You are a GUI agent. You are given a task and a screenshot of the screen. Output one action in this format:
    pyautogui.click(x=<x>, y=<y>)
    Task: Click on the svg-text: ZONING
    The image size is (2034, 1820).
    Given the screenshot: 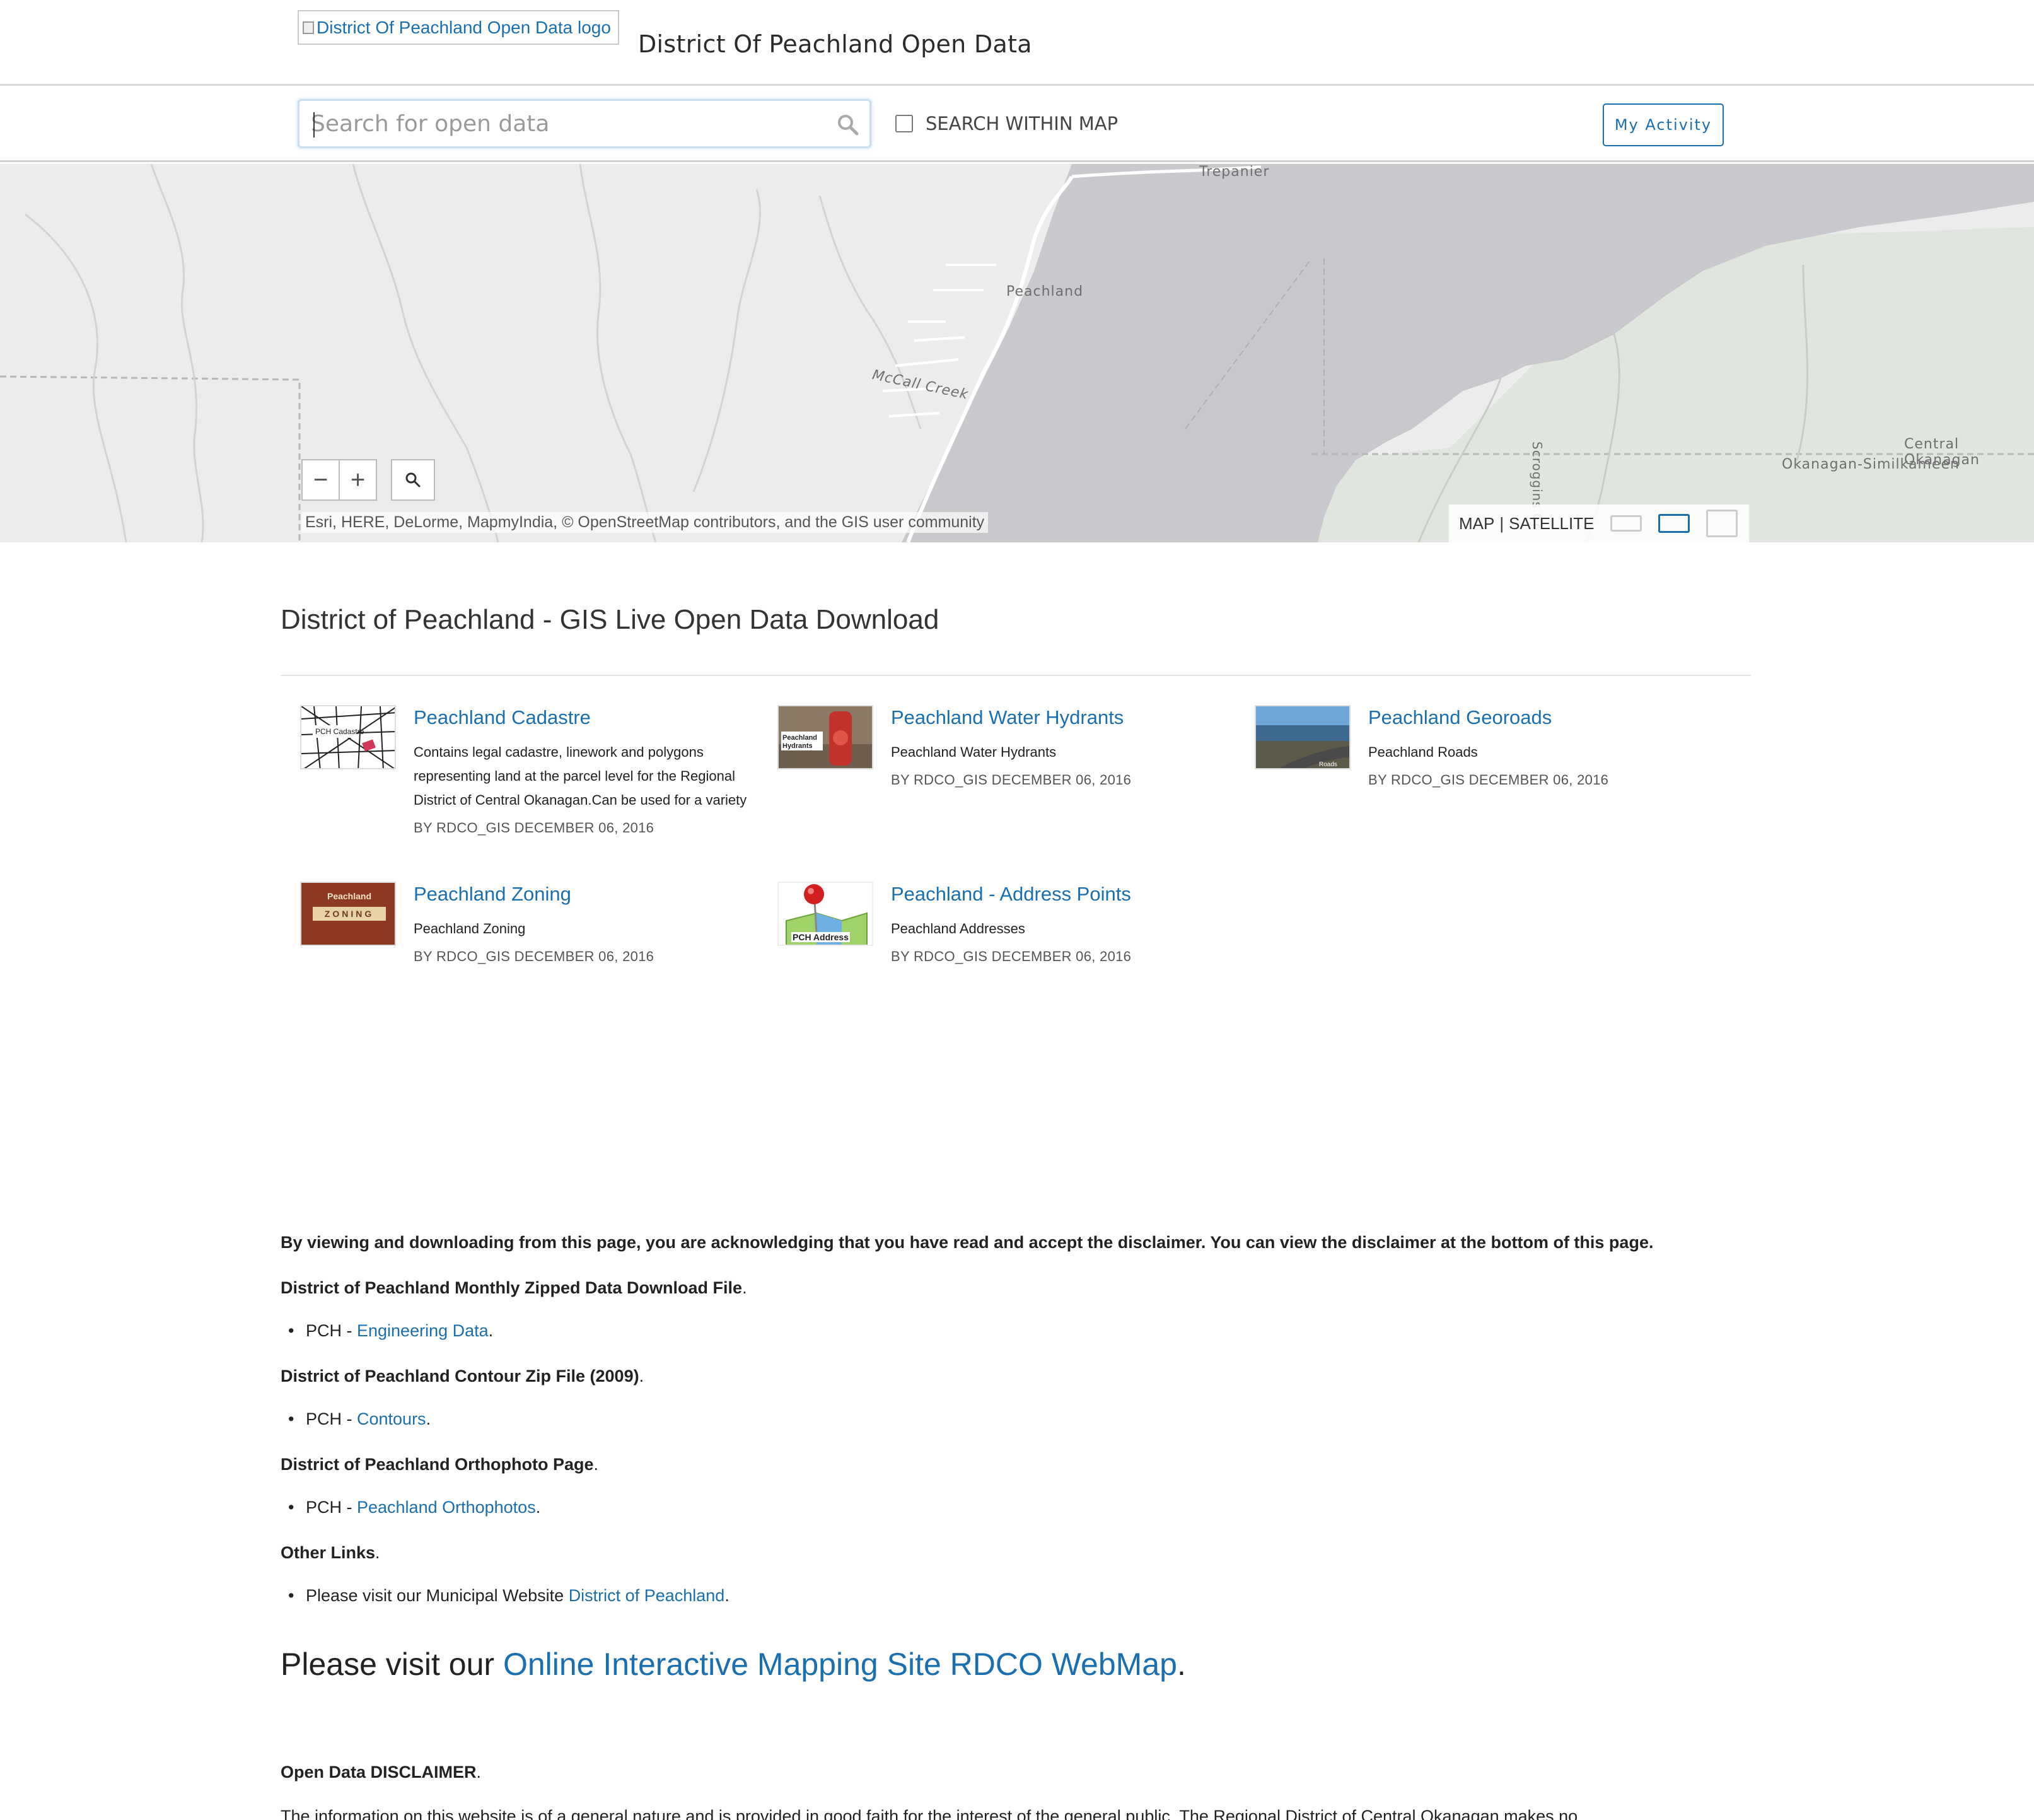 What is the action you would take?
    pyautogui.click(x=349, y=914)
    